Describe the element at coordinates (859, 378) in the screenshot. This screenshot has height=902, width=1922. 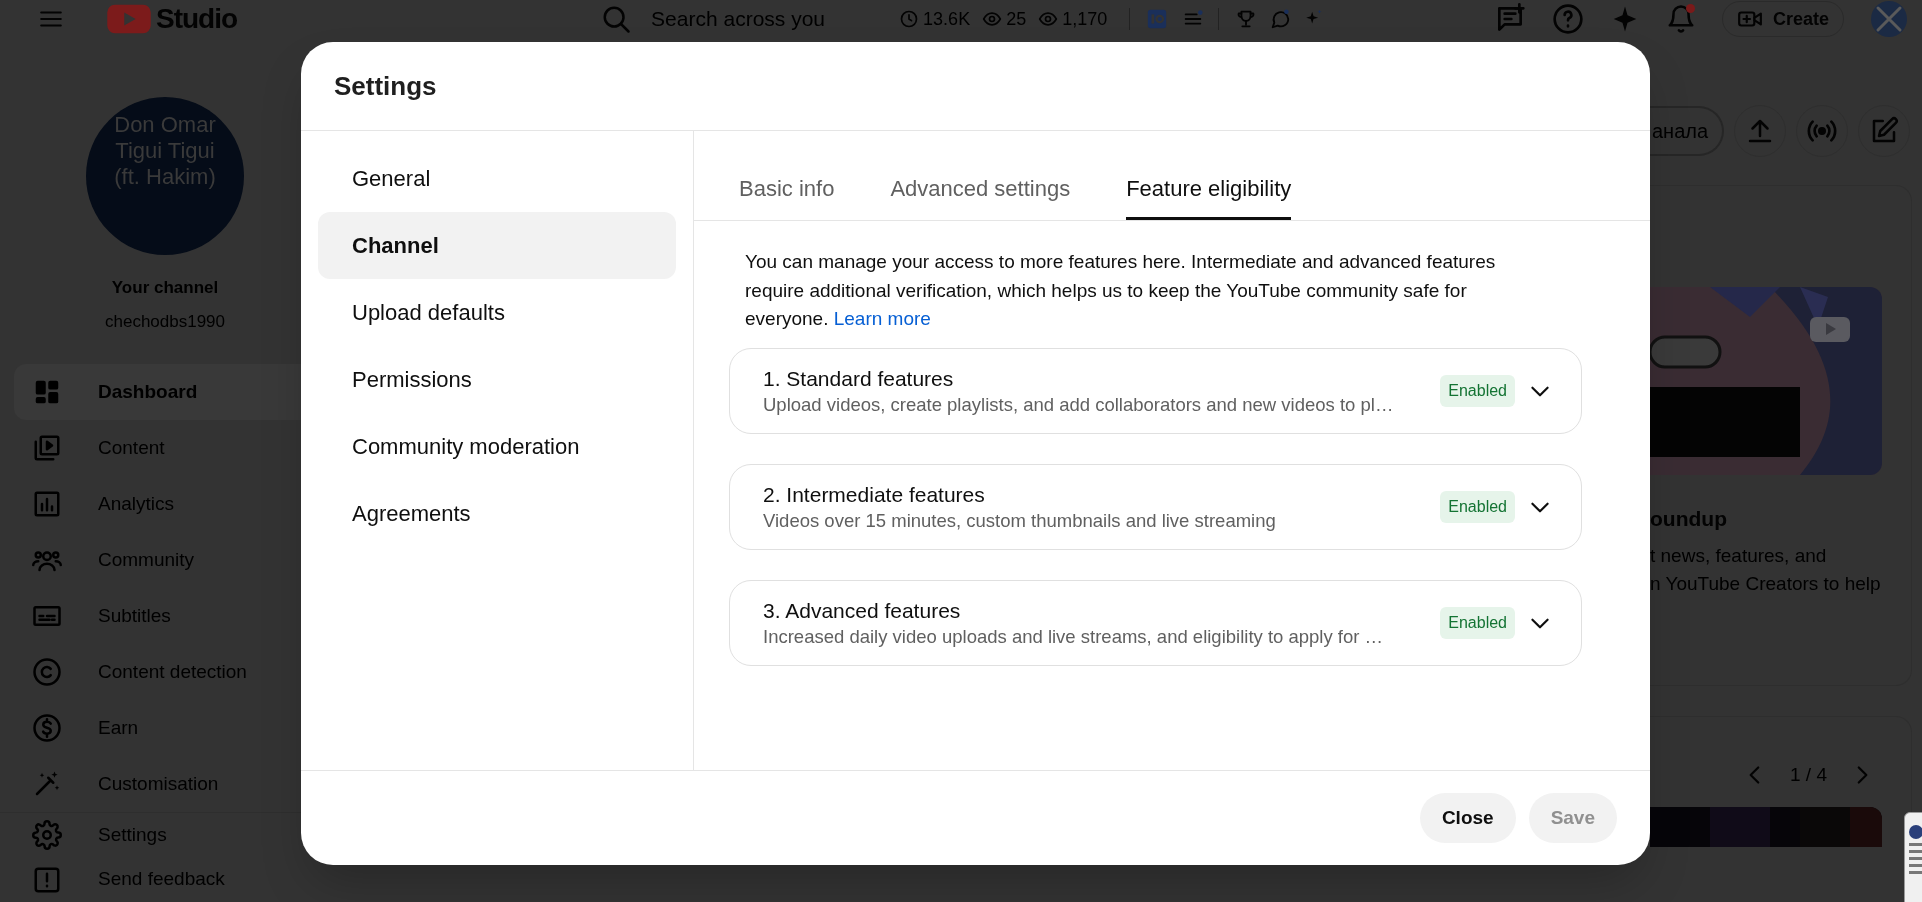
I see `feature-title: 1. Standard features` at that location.